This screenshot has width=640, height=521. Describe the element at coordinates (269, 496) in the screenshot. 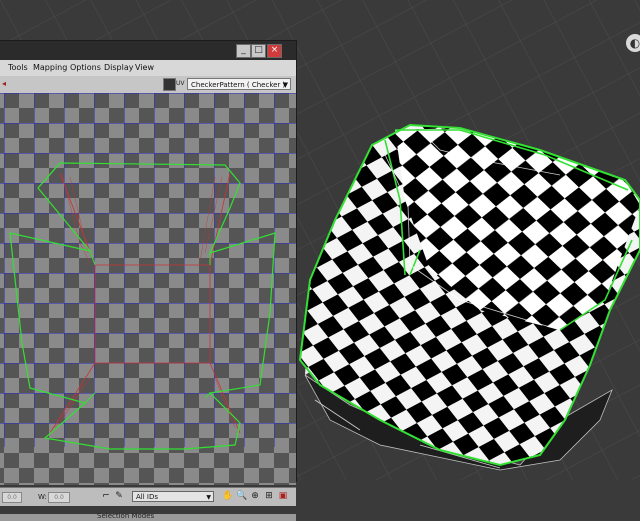

I see `zoom-extents-icon: ⊞` at that location.